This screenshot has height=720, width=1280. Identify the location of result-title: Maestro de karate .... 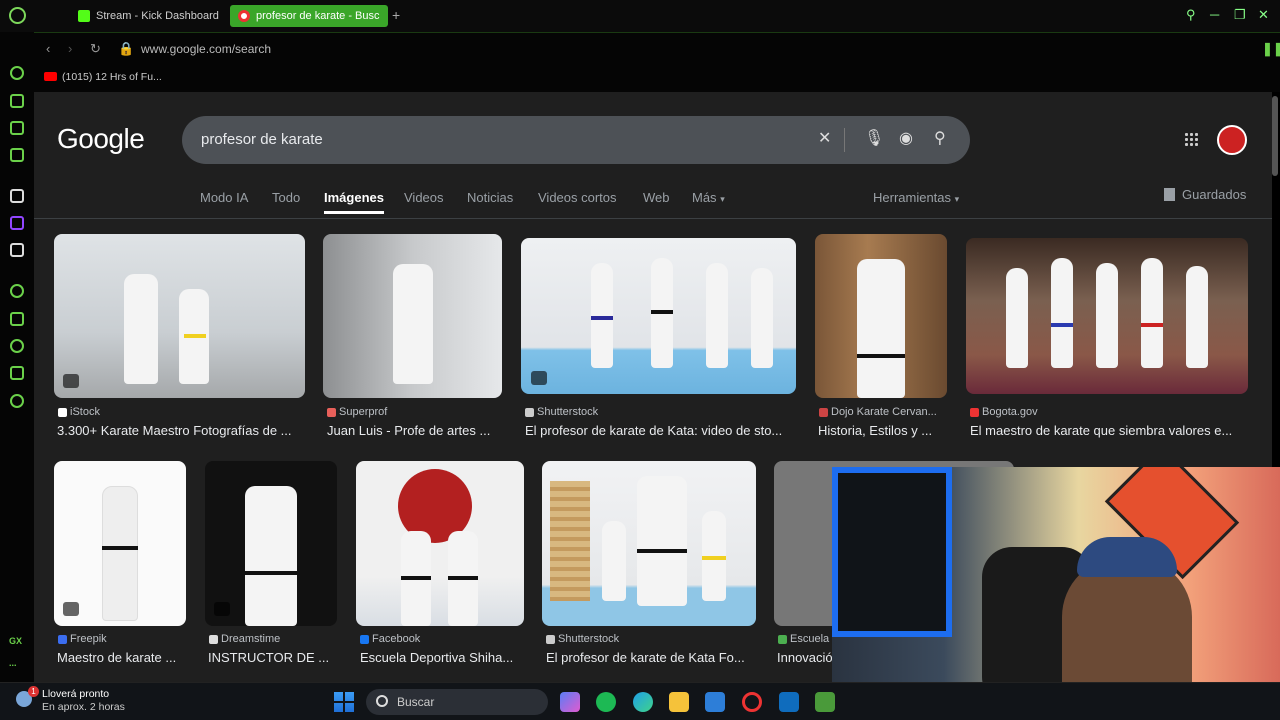
(122, 657).